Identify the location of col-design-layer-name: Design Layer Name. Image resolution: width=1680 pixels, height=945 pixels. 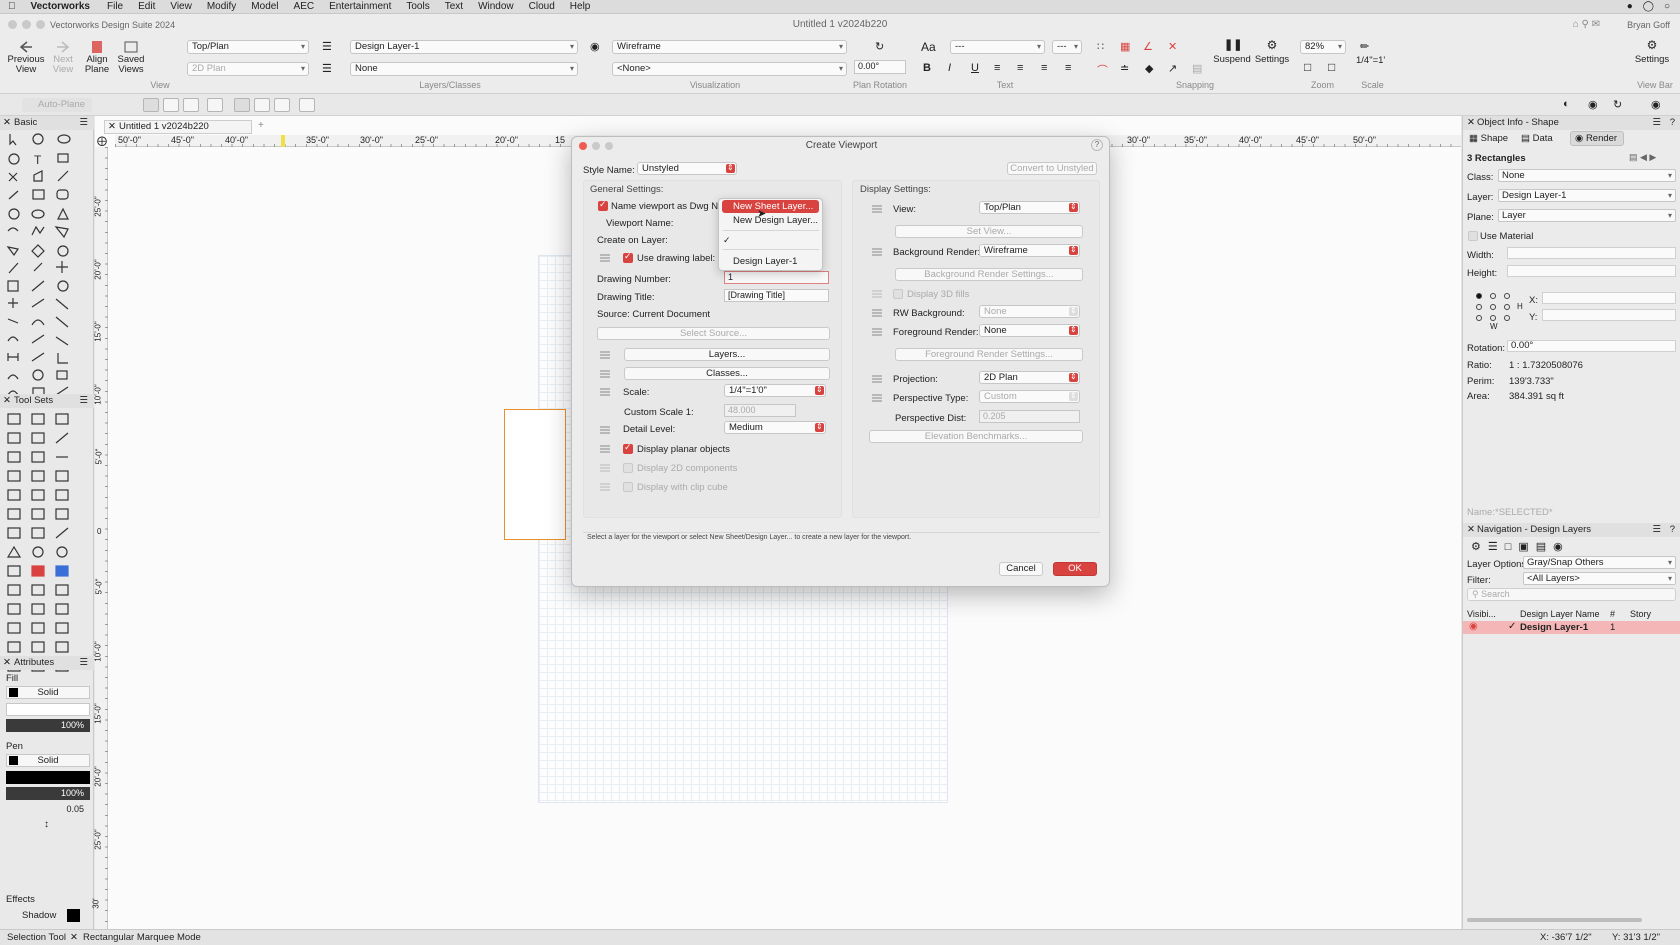
(1560, 614).